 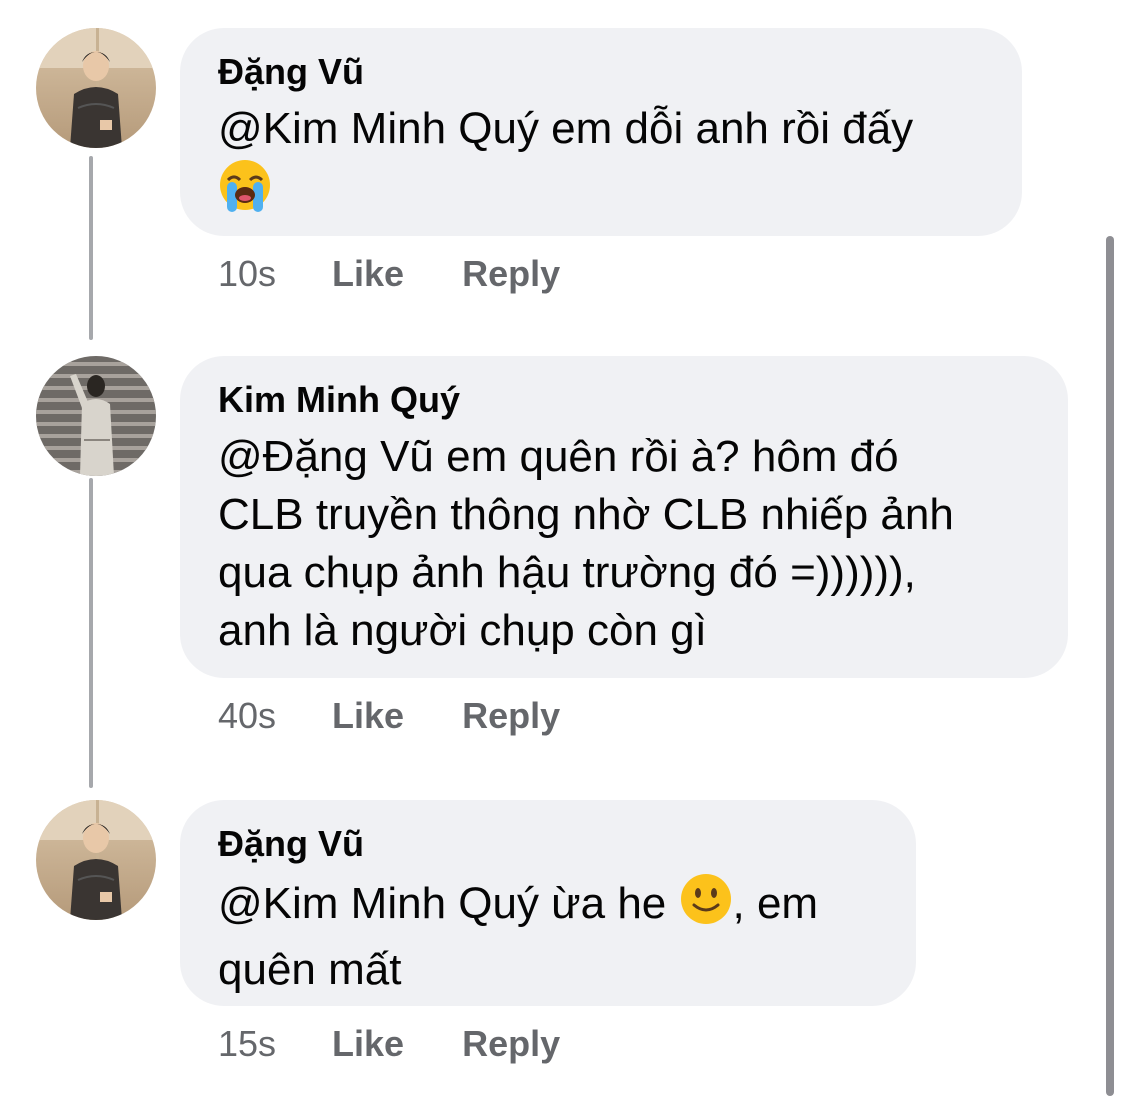 What do you see at coordinates (448, 903) in the screenshot?
I see `comment-text-body: @Kim Minh Quý ừa he` at bounding box center [448, 903].